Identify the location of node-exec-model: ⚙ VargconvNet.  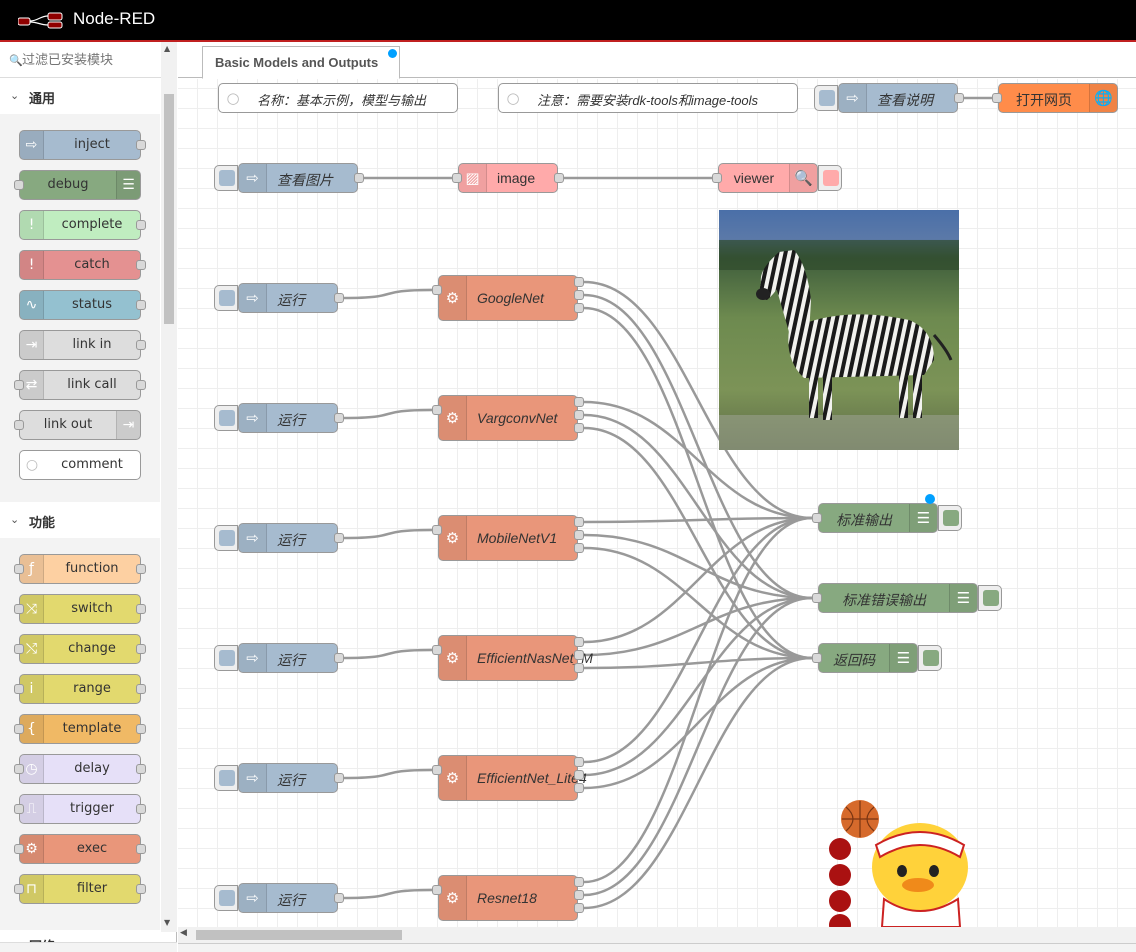
(508, 418).